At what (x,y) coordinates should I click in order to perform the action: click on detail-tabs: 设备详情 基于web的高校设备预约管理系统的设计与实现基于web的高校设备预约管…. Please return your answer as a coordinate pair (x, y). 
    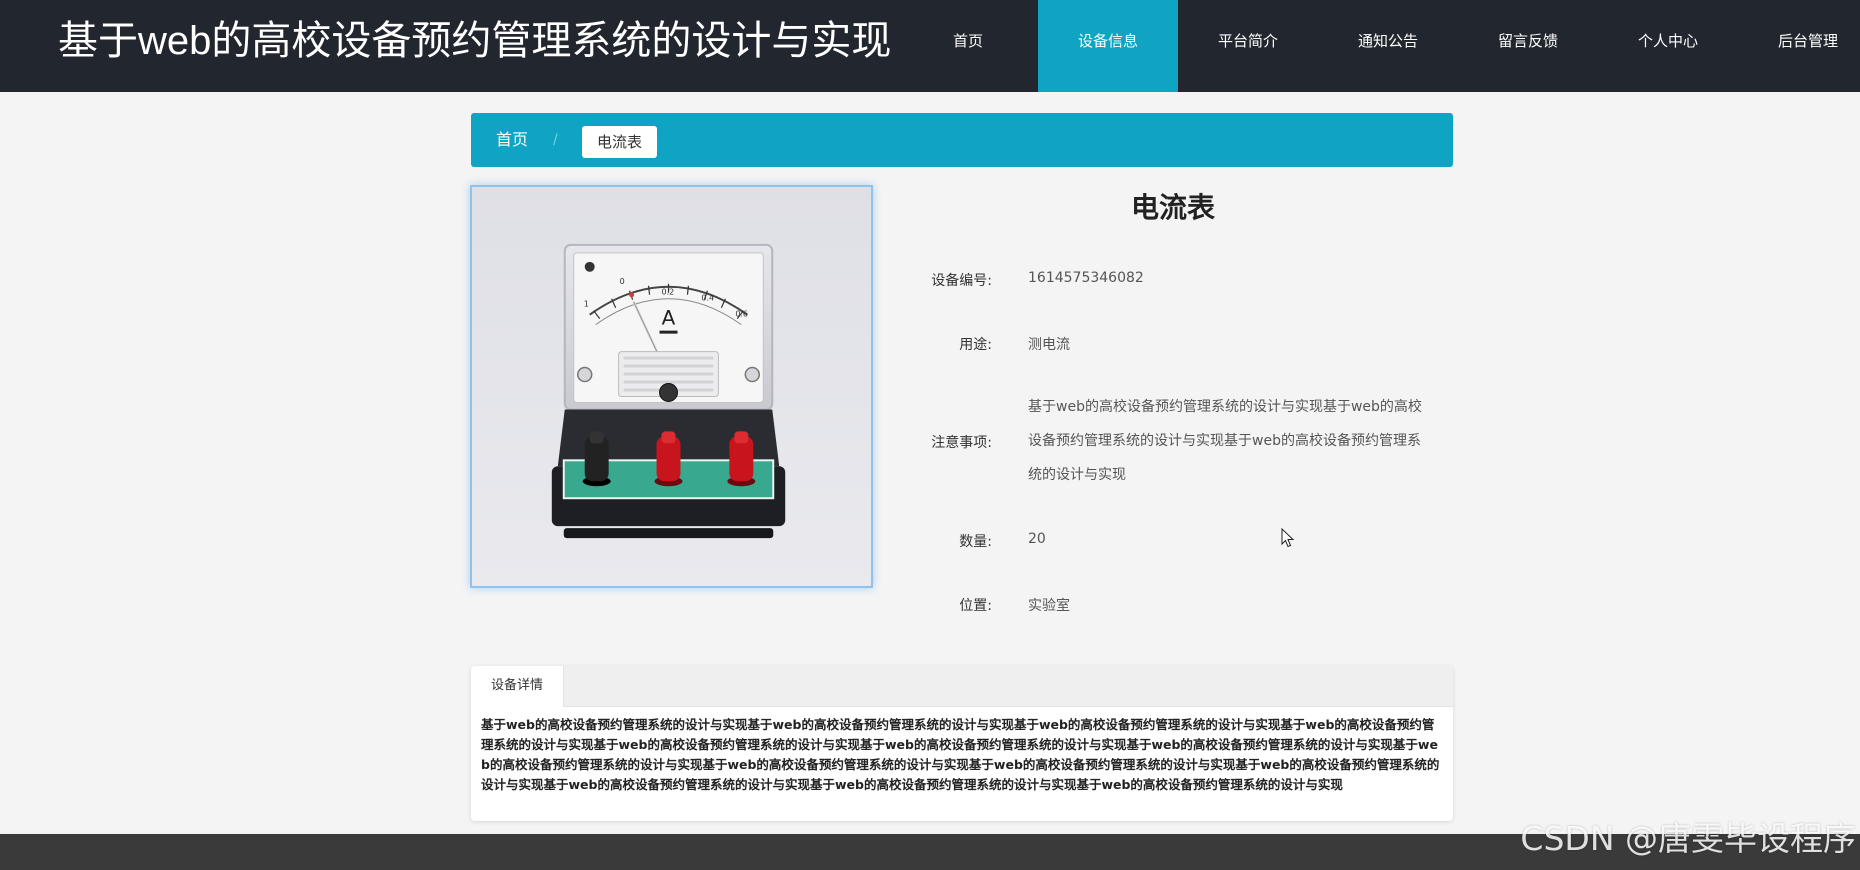
    Looking at the image, I should click on (962, 743).